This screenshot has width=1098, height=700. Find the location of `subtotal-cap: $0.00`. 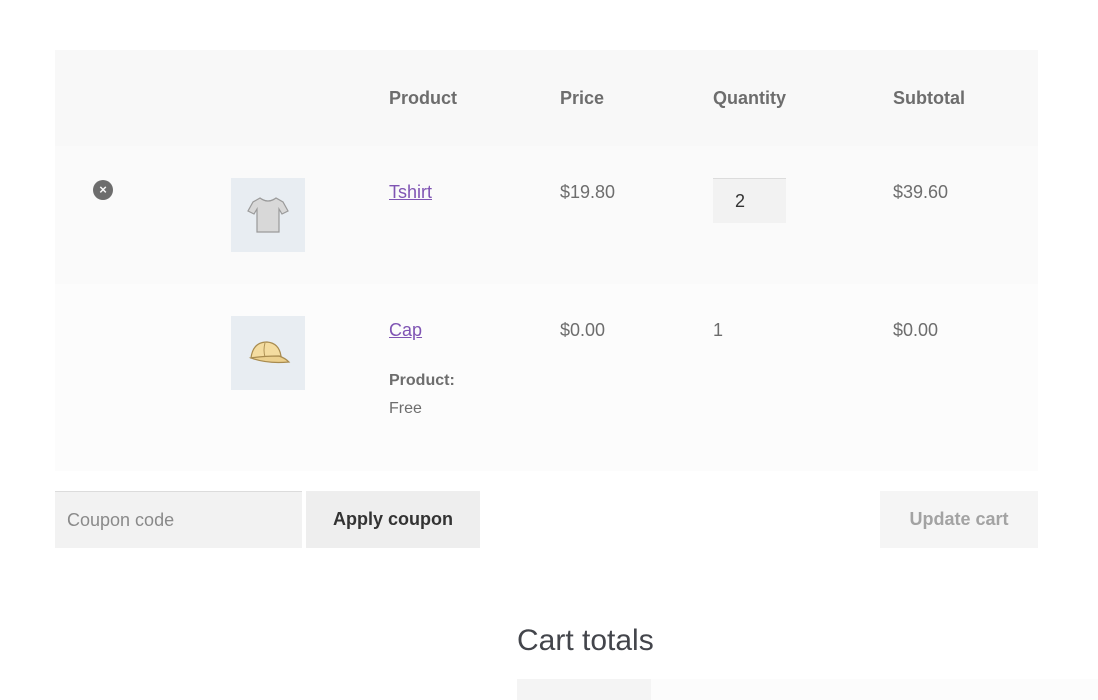

subtotal-cap: $0.00 is located at coordinates (916, 330).